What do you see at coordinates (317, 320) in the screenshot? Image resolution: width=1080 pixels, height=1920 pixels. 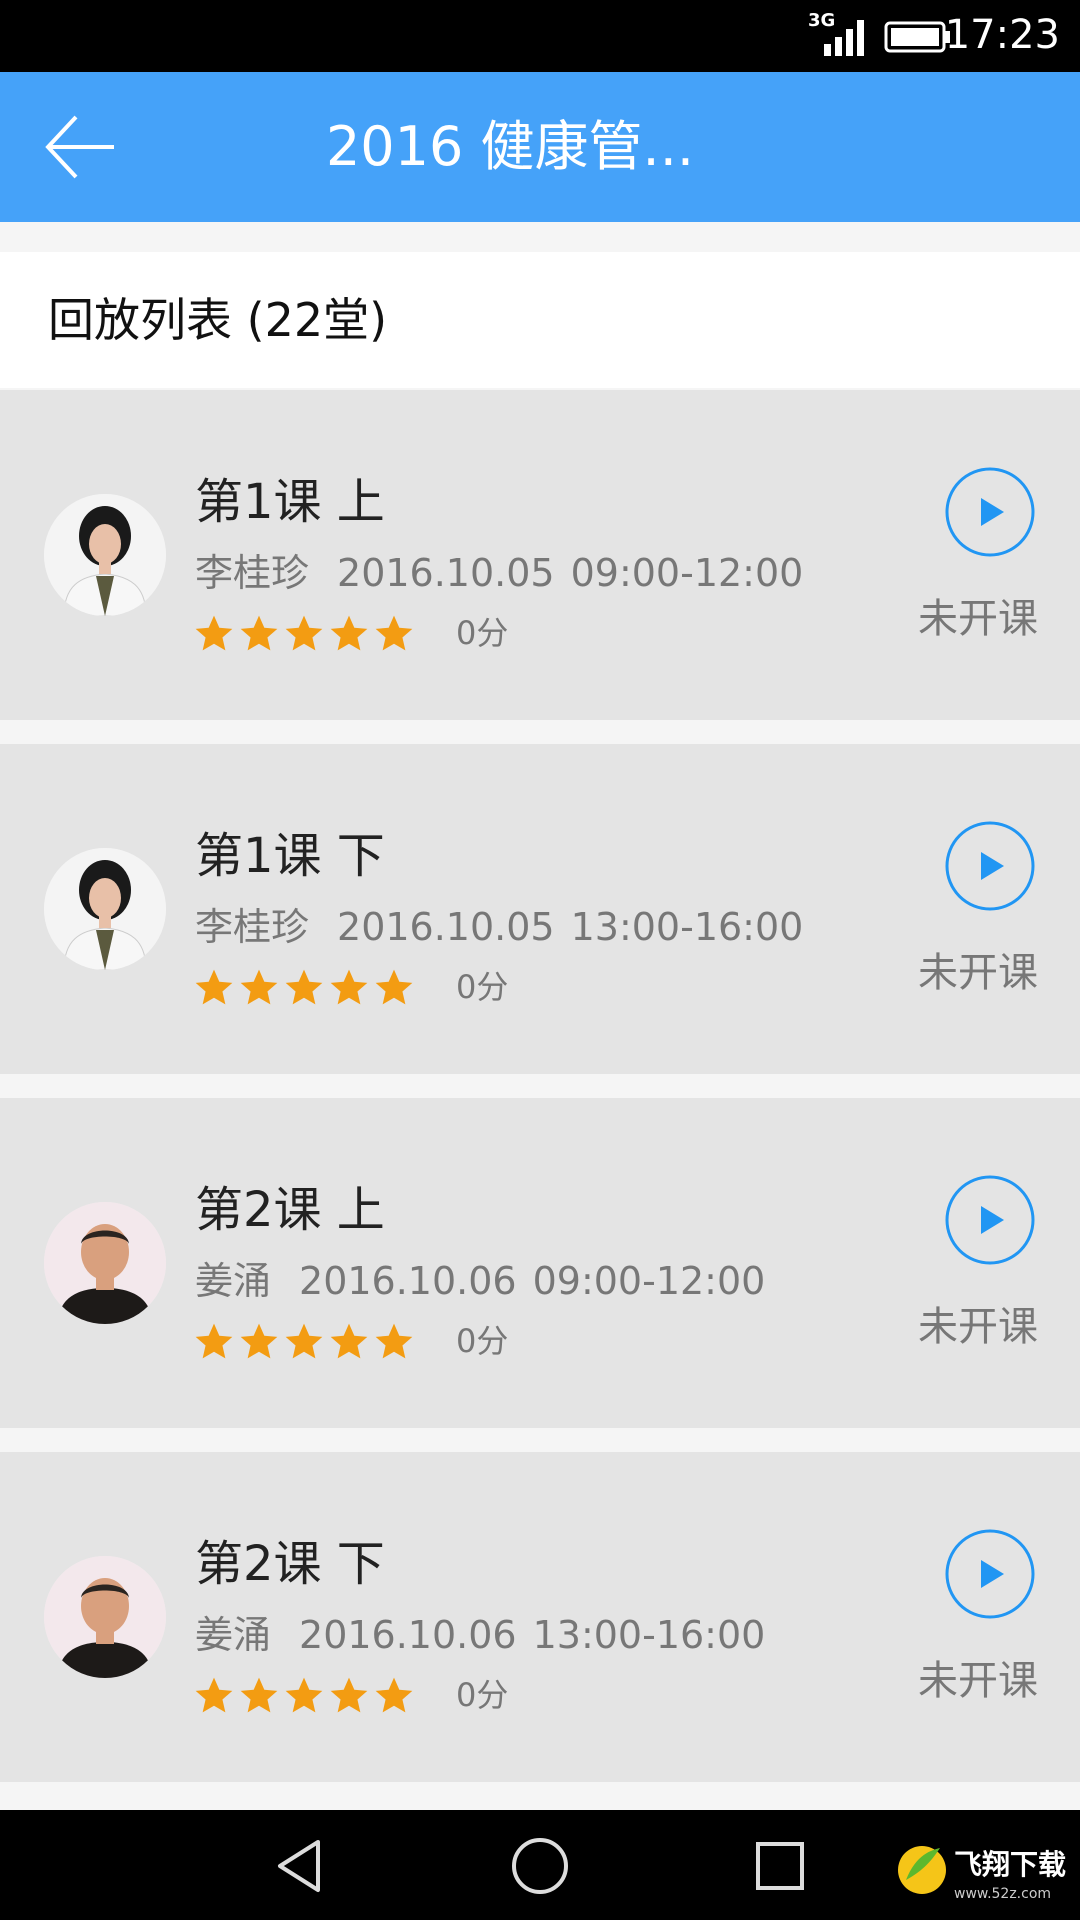 I see `lesson-count: (22堂)` at bounding box center [317, 320].